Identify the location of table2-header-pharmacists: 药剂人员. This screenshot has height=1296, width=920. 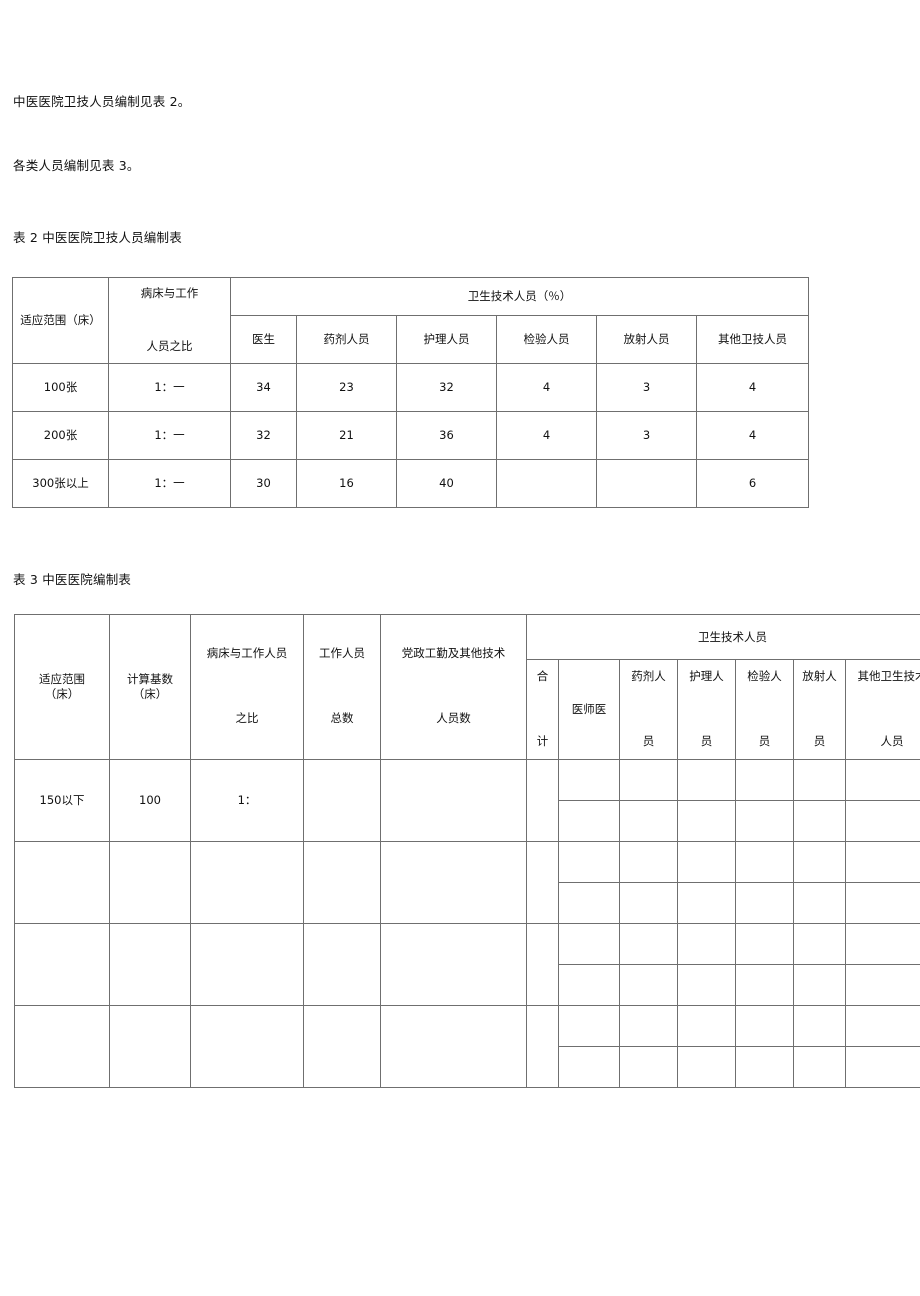
(346, 339).